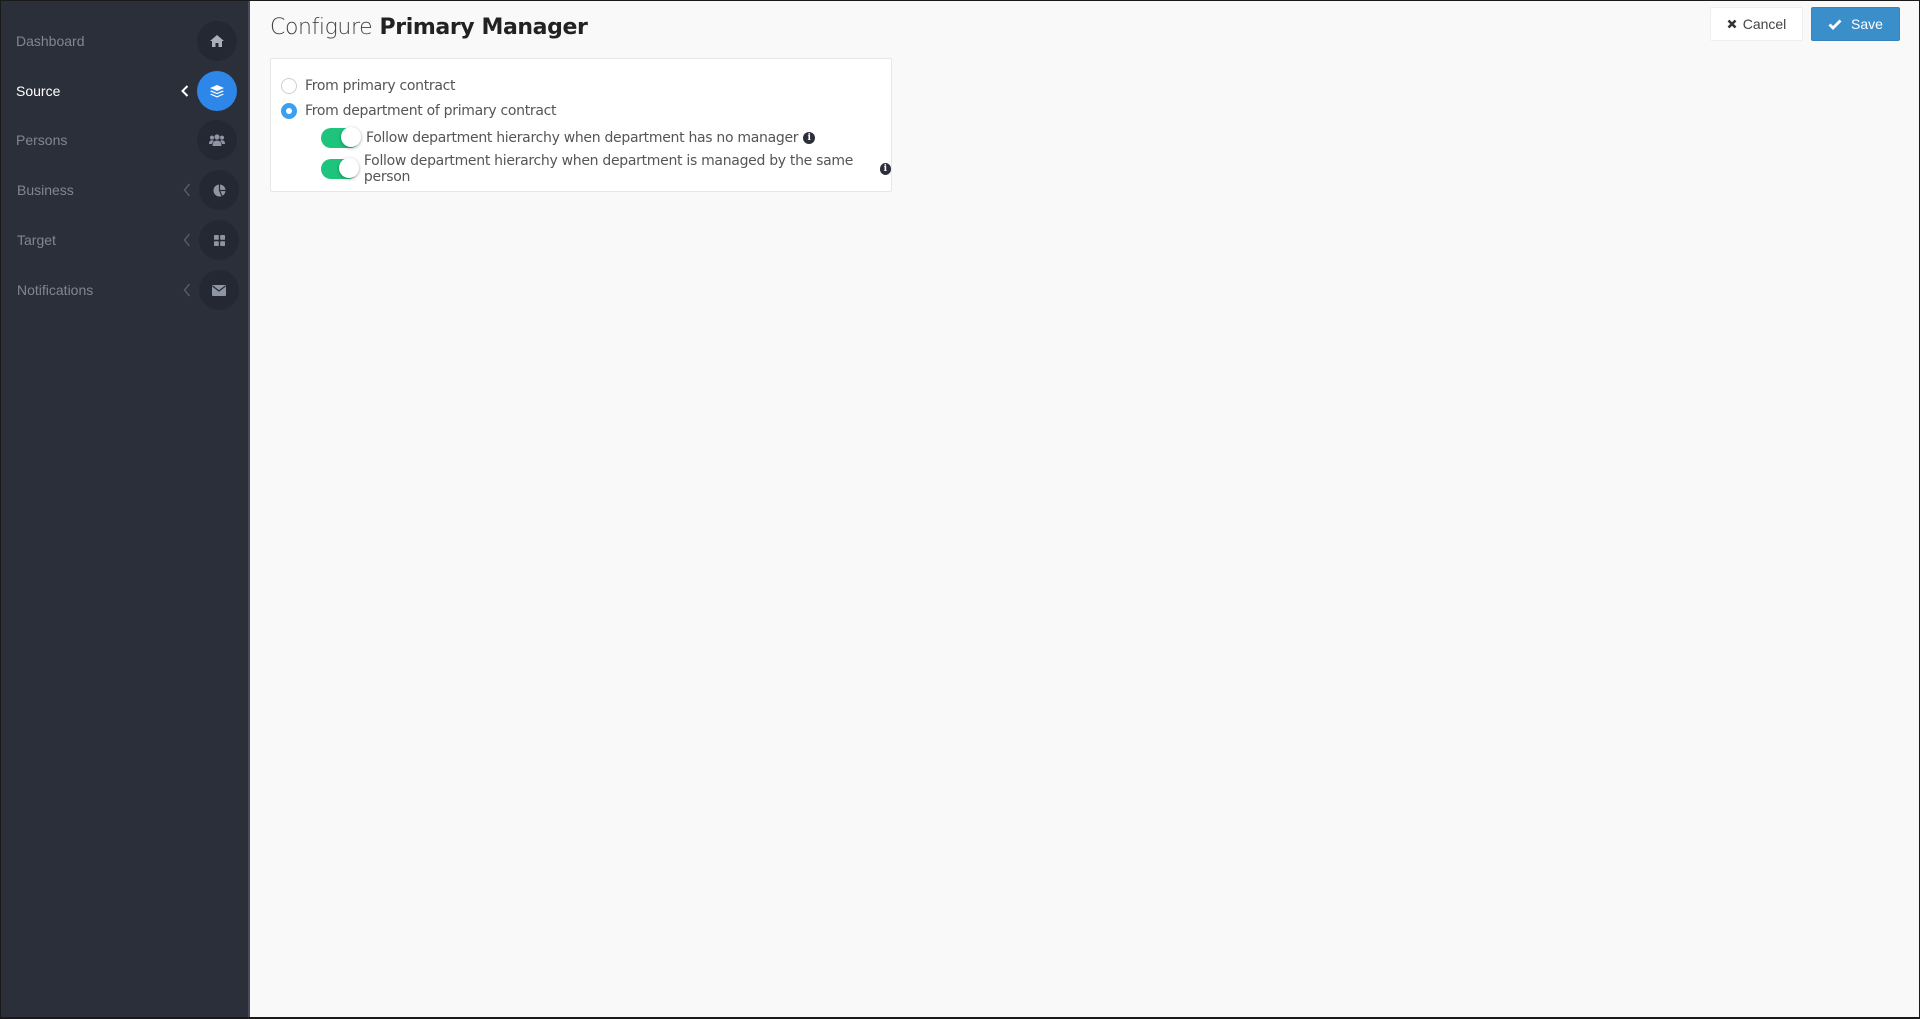 Image resolution: width=1920 pixels, height=1019 pixels. I want to click on envelope-icon, so click(219, 290).